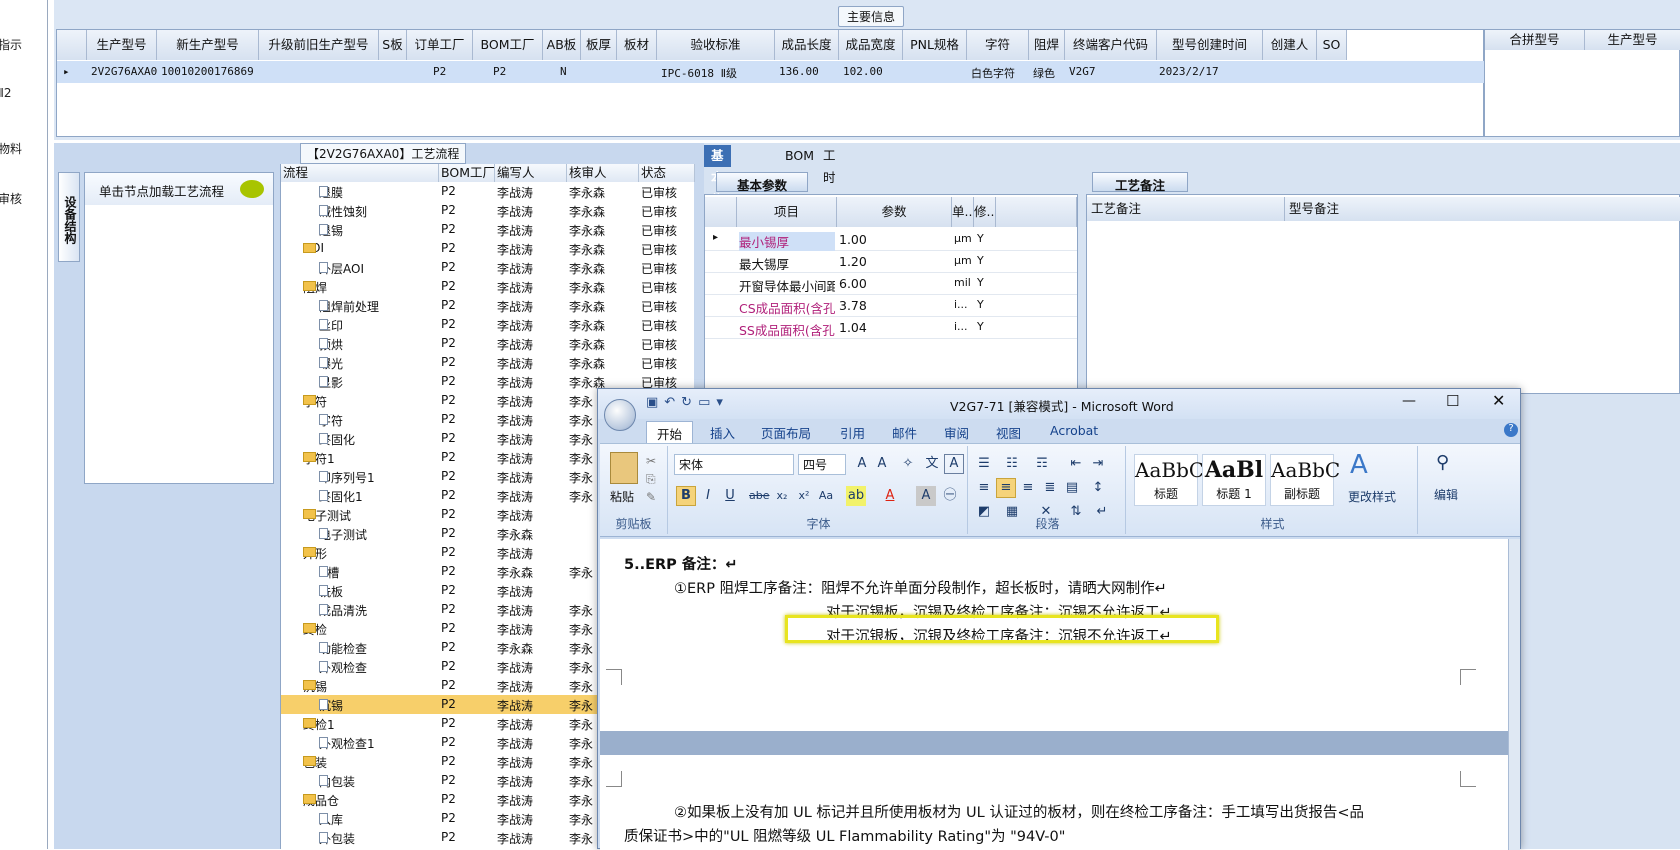 Image resolution: width=1680 pixels, height=850 pixels. I want to click on cell: 2023/2/17, so click(1189, 71).